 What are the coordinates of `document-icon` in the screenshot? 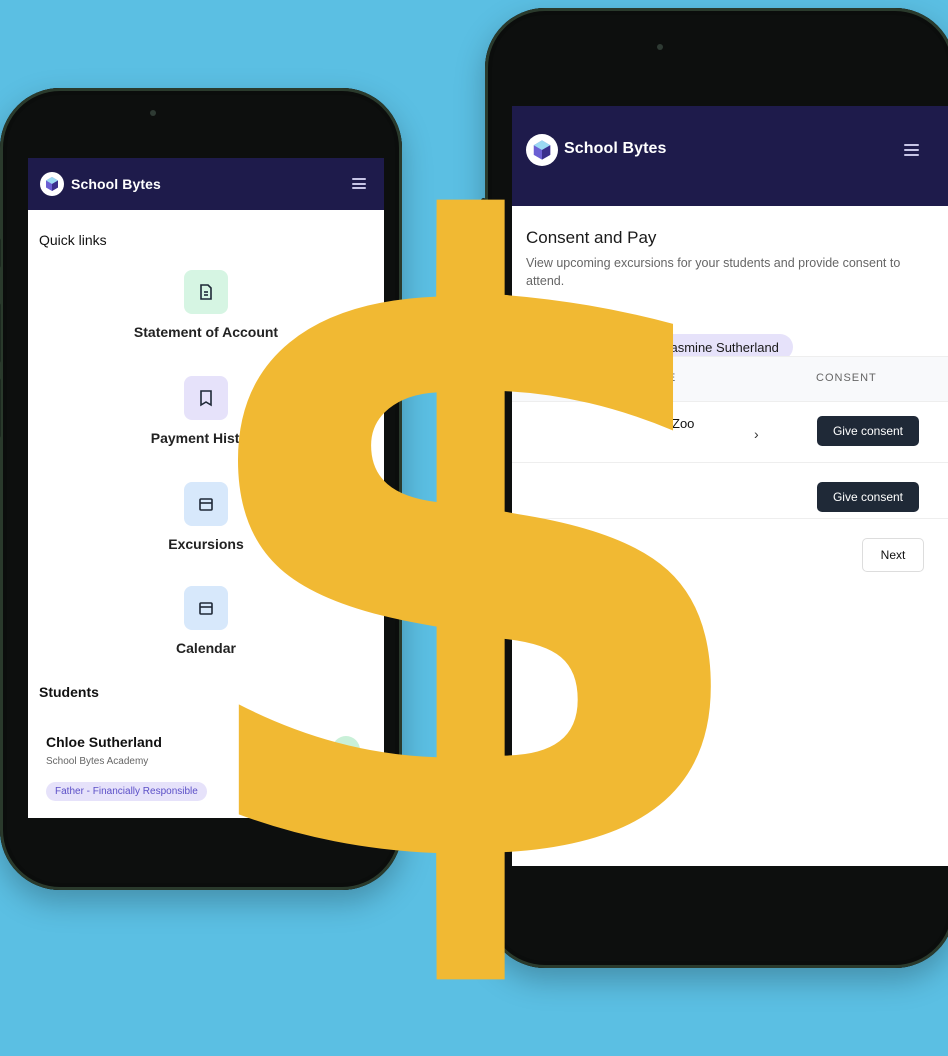 It's located at (206, 292).